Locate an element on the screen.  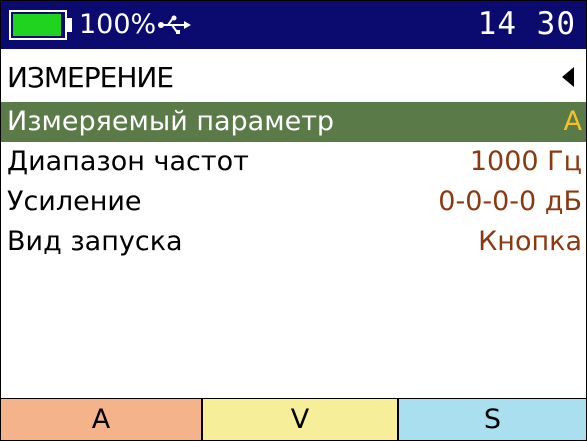
menu-item-value: Кнопка is located at coordinates (530, 241).